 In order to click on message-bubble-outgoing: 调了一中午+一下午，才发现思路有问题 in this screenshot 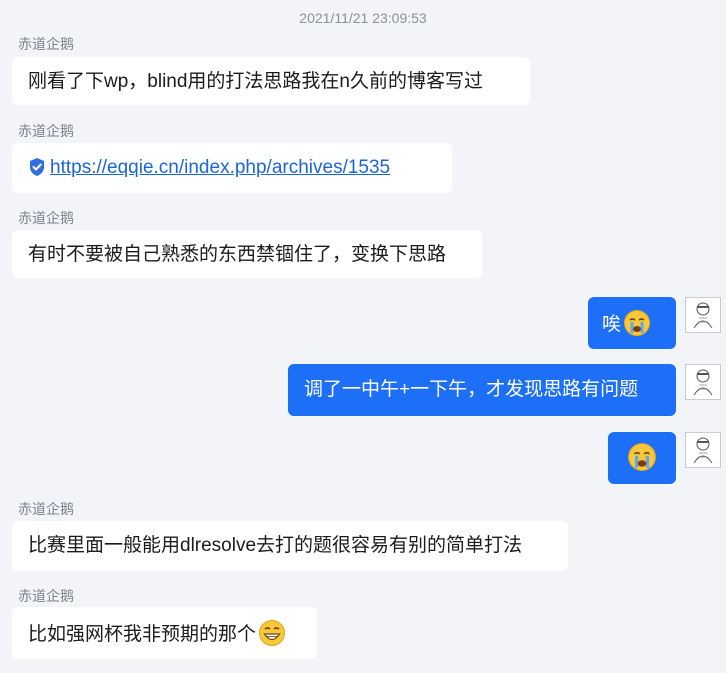, I will do `click(482, 390)`.